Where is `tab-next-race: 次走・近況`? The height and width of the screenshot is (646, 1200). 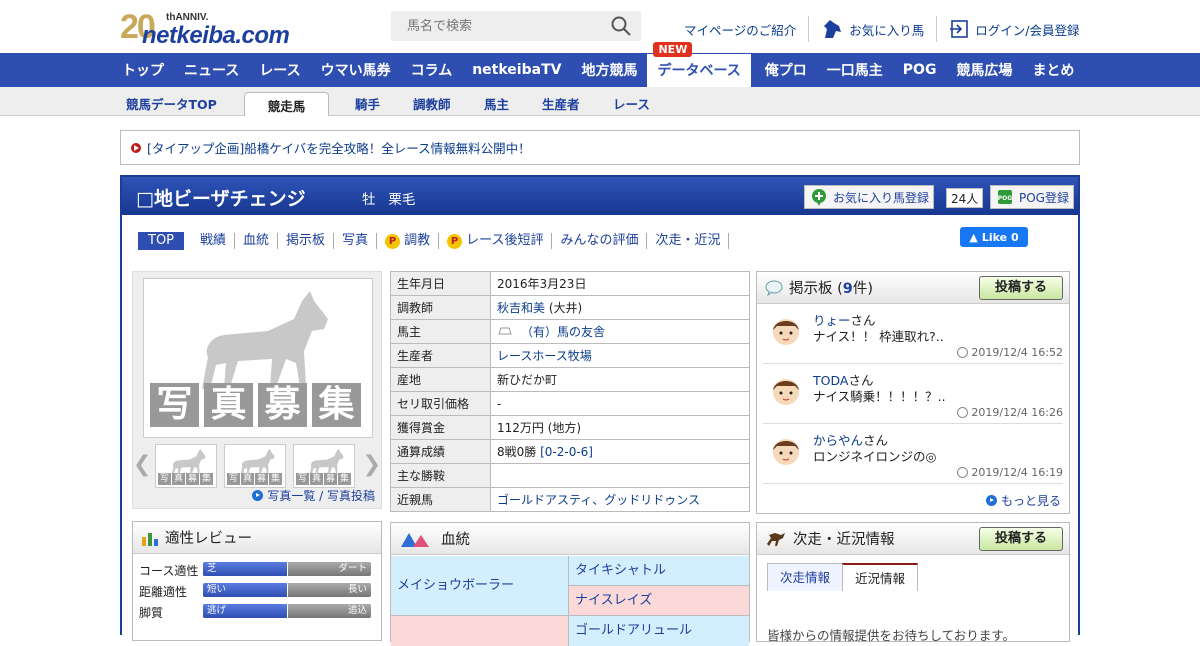
tab-next-race: 次走・近況 is located at coordinates (688, 241).